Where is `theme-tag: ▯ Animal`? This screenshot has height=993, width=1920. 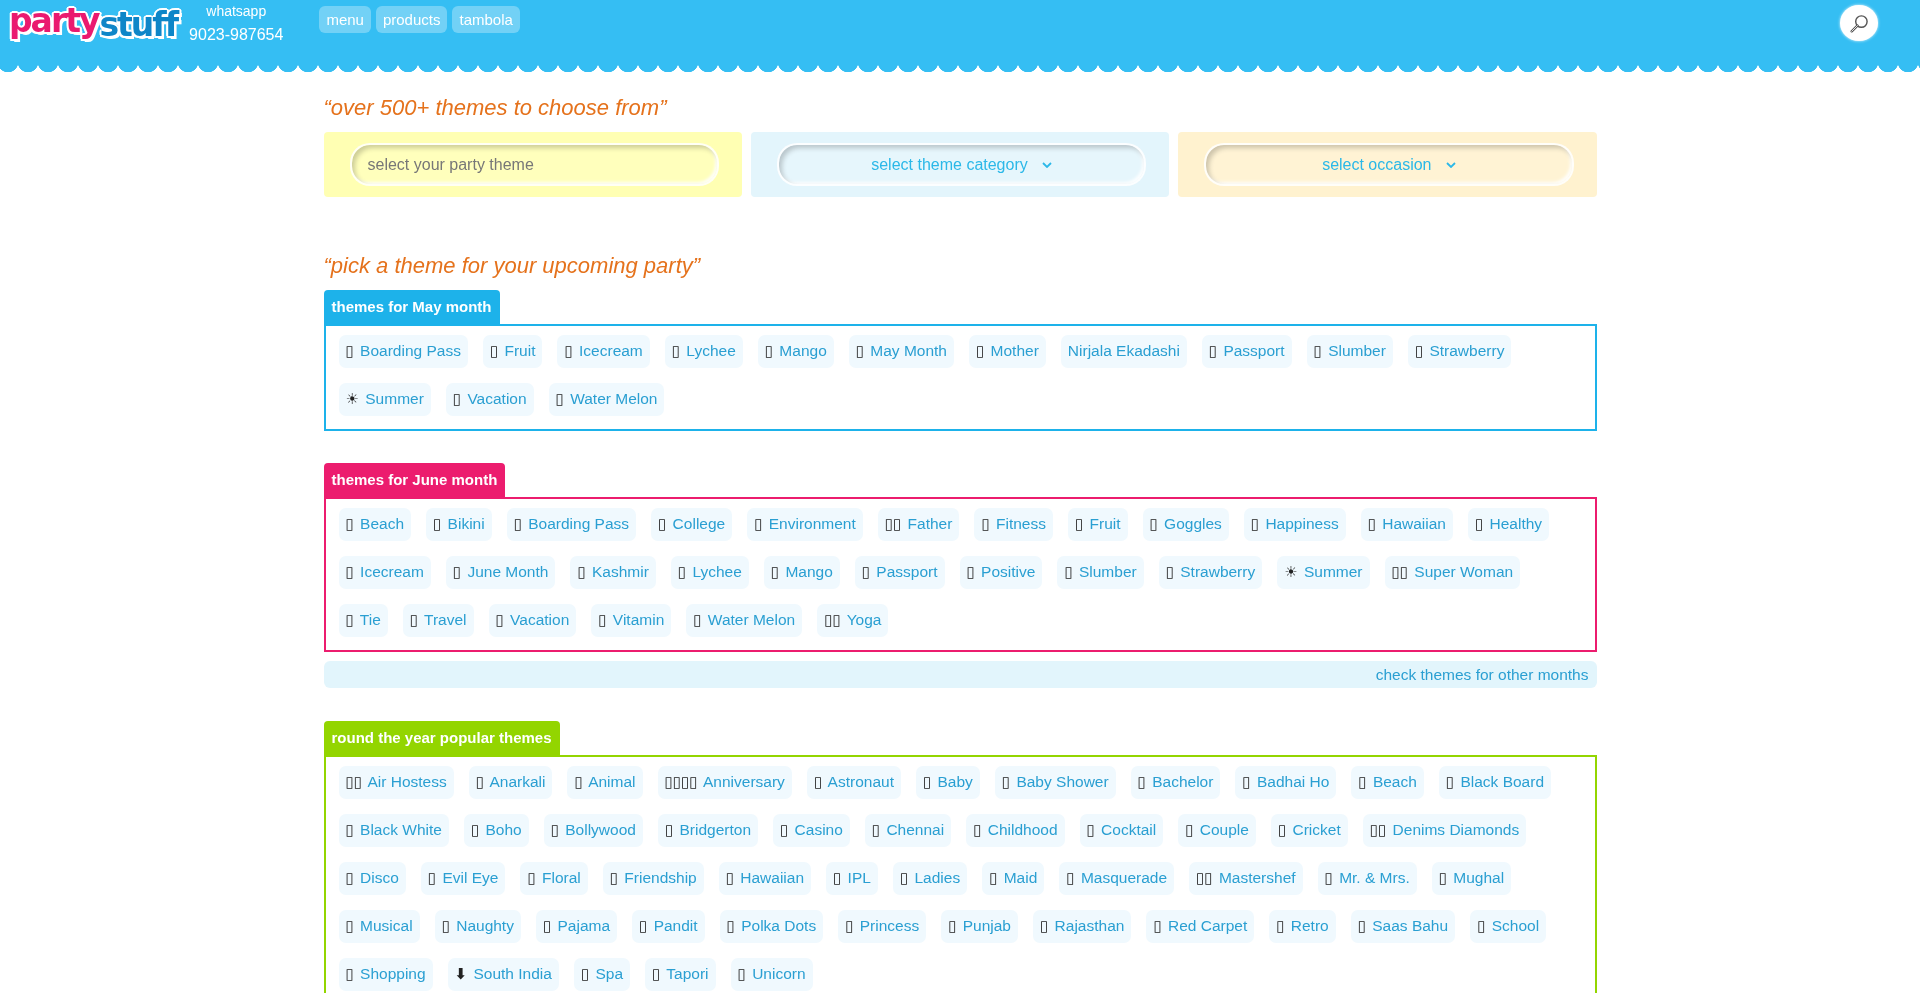
theme-tag: ▯ Animal is located at coordinates (605, 782).